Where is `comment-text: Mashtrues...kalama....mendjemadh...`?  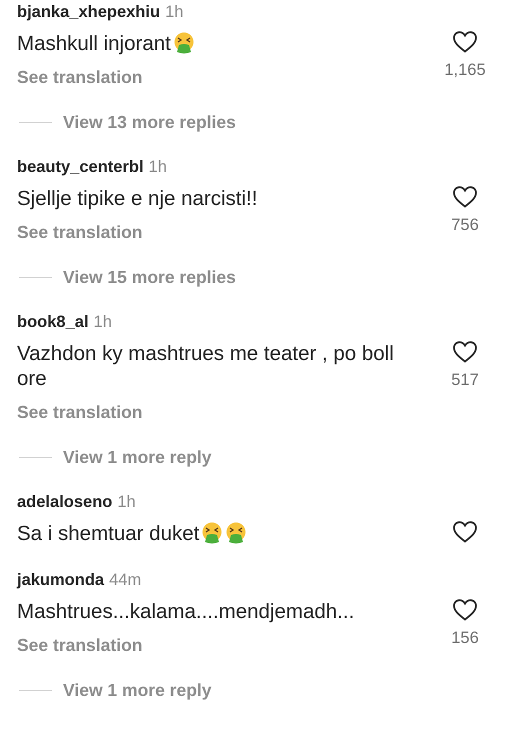 comment-text: Mashtrues...kalama....mendjemadh... is located at coordinates (186, 611).